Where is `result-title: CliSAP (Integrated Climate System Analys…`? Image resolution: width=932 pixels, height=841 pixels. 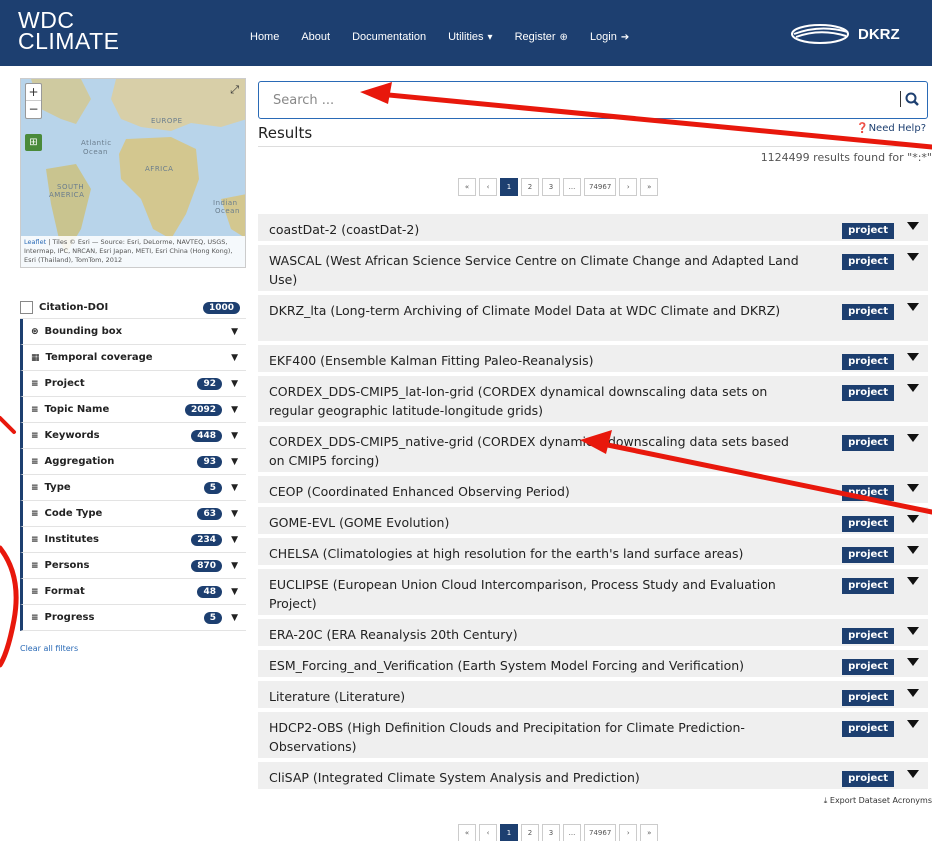 result-title: CliSAP (Integrated Climate System Analys… is located at coordinates (454, 777).